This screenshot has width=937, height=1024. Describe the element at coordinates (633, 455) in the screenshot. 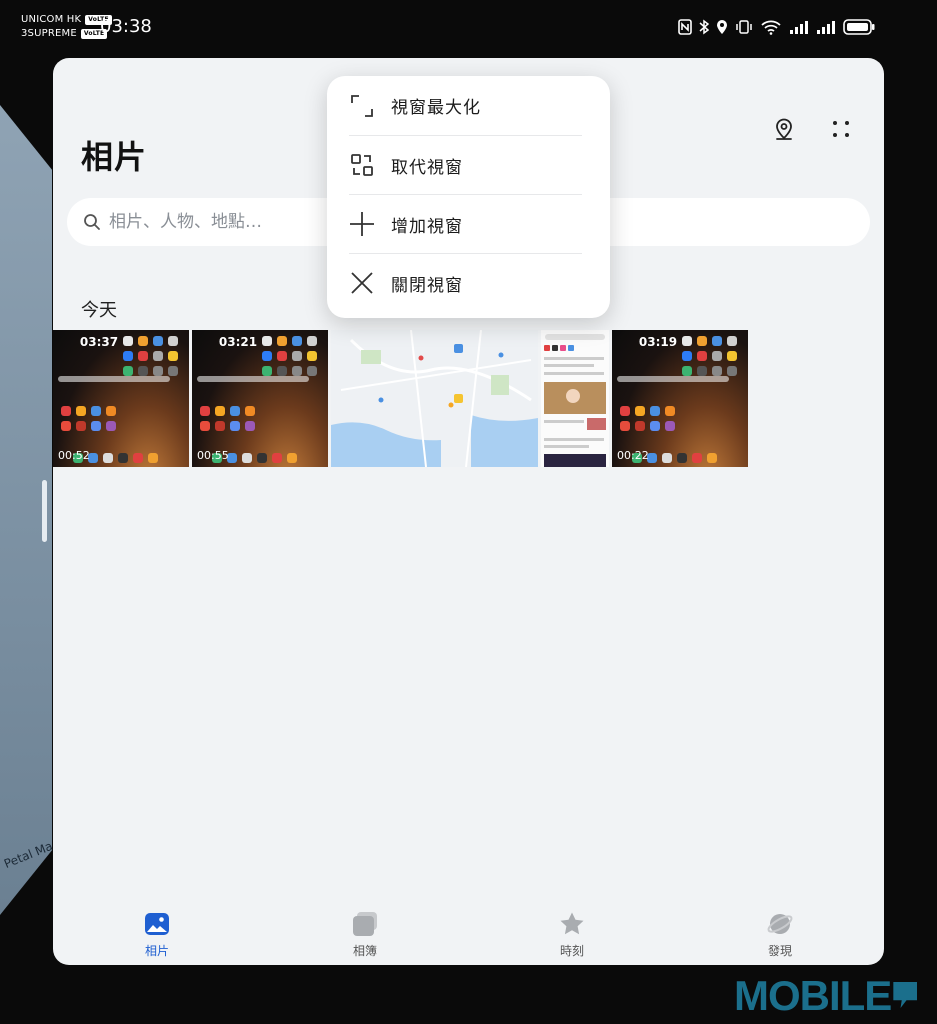

I see `video-duration: 00:22` at that location.